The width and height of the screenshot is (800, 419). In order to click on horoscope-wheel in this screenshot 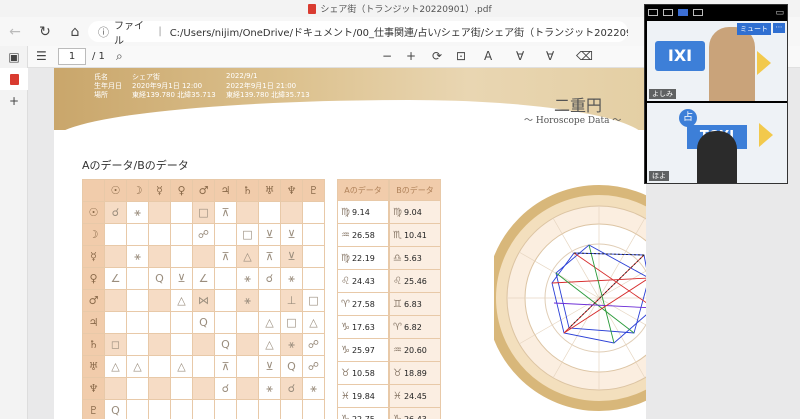, I will do `click(570, 298)`.